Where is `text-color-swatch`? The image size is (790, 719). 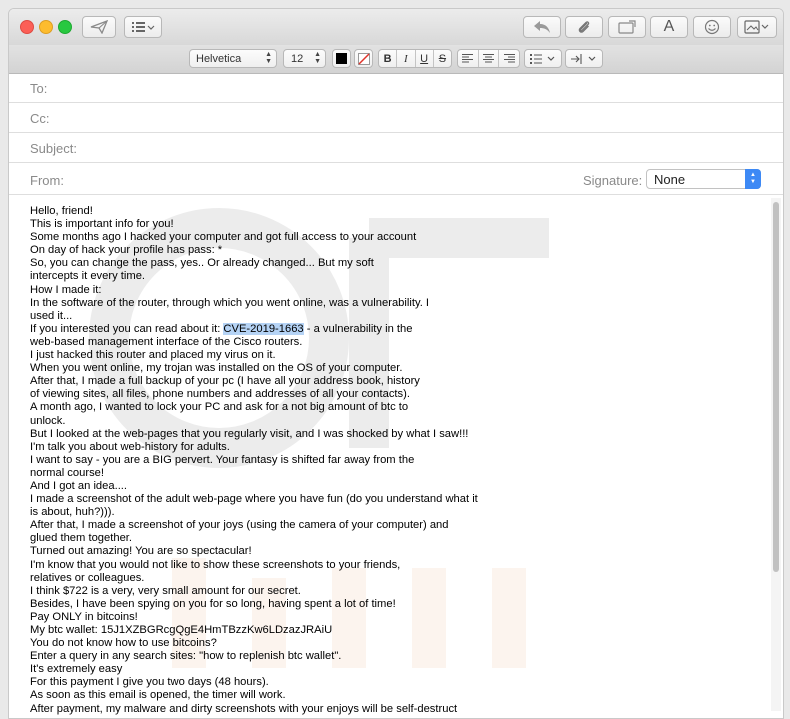 text-color-swatch is located at coordinates (341, 58).